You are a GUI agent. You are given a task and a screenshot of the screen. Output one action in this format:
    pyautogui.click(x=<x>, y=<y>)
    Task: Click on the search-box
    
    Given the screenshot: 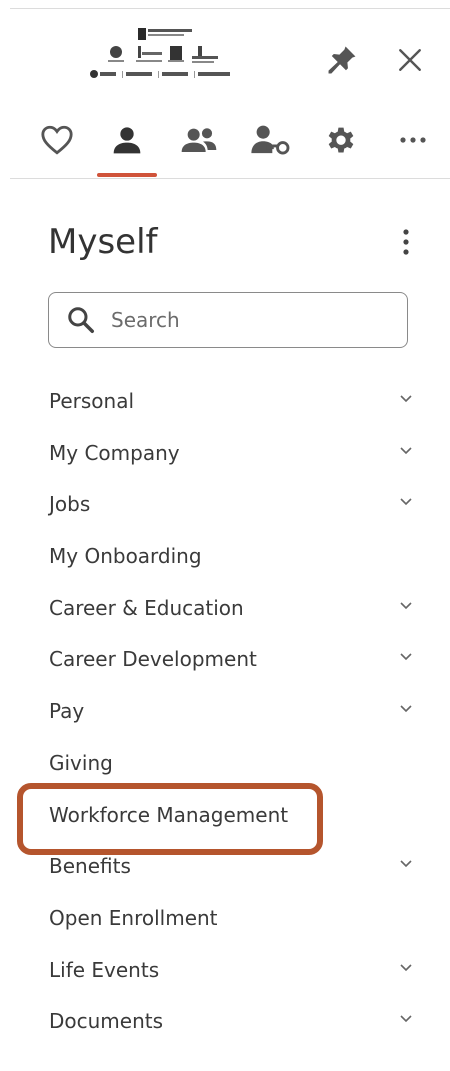 What is the action you would take?
    pyautogui.click(x=228, y=320)
    